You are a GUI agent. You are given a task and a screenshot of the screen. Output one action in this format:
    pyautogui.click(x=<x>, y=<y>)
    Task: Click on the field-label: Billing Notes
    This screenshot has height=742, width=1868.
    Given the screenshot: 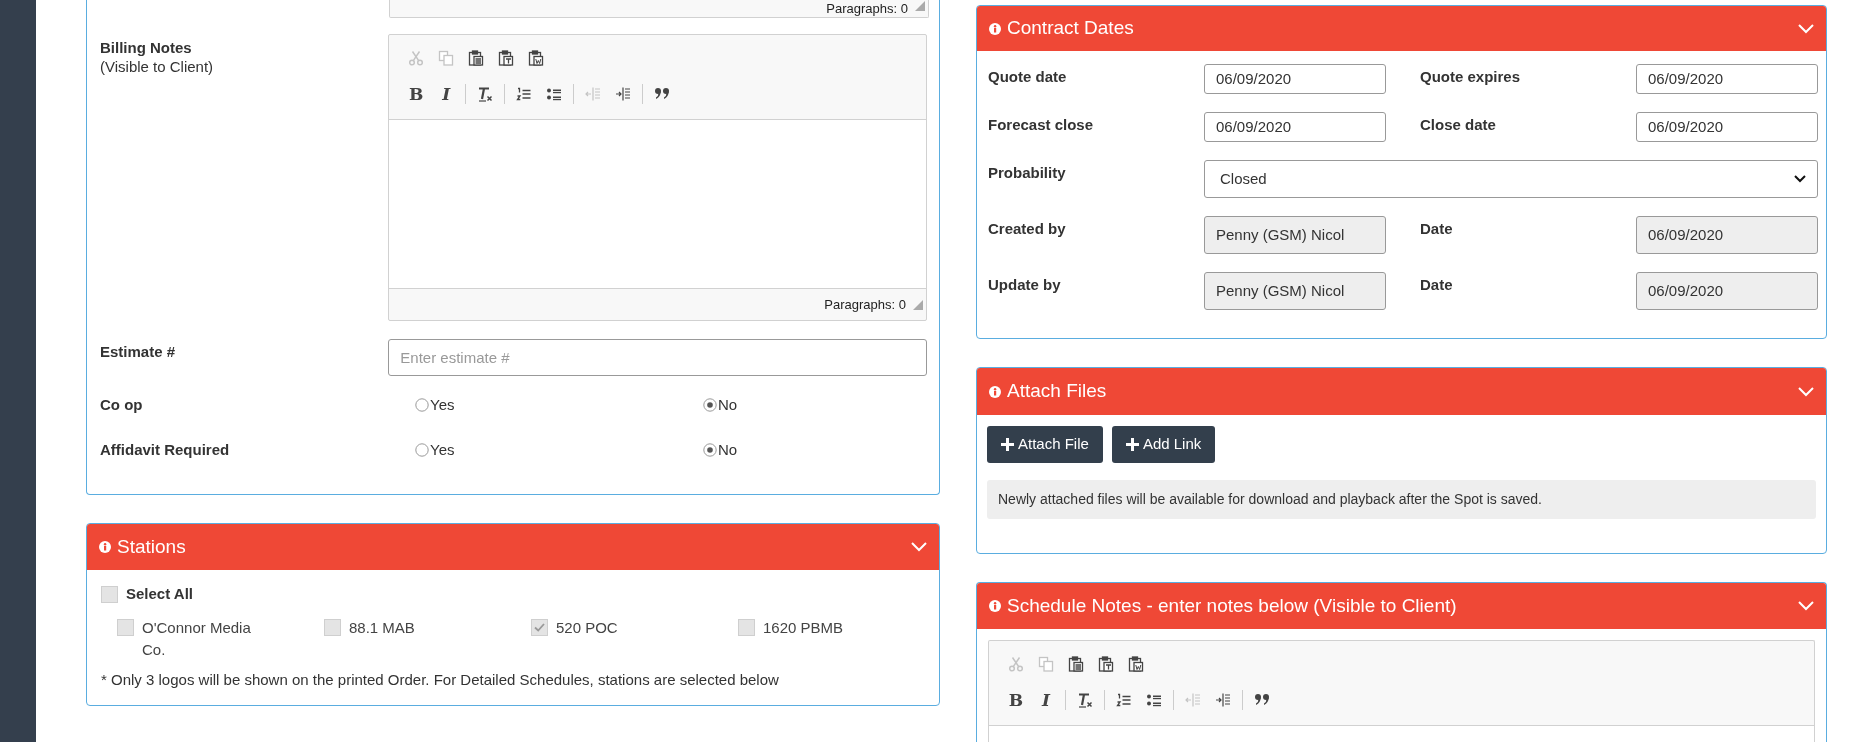 What is the action you would take?
    pyautogui.click(x=146, y=47)
    